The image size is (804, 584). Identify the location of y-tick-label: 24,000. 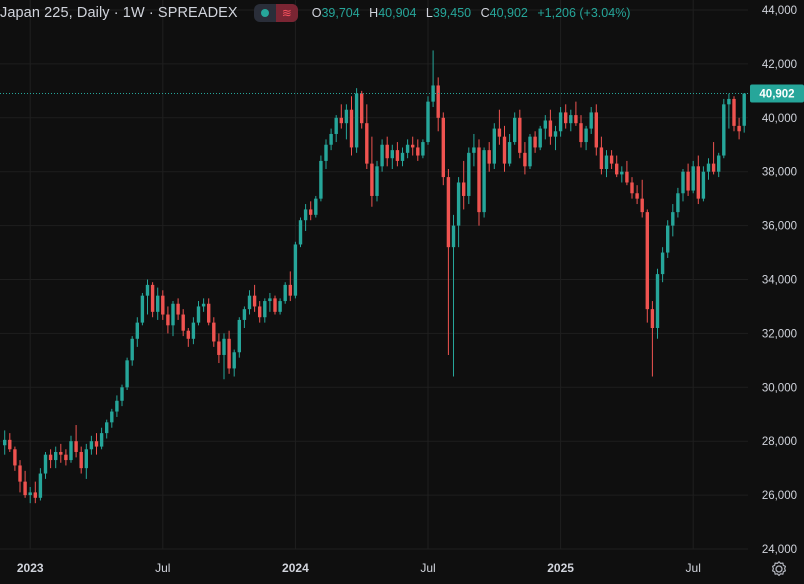
(779, 550).